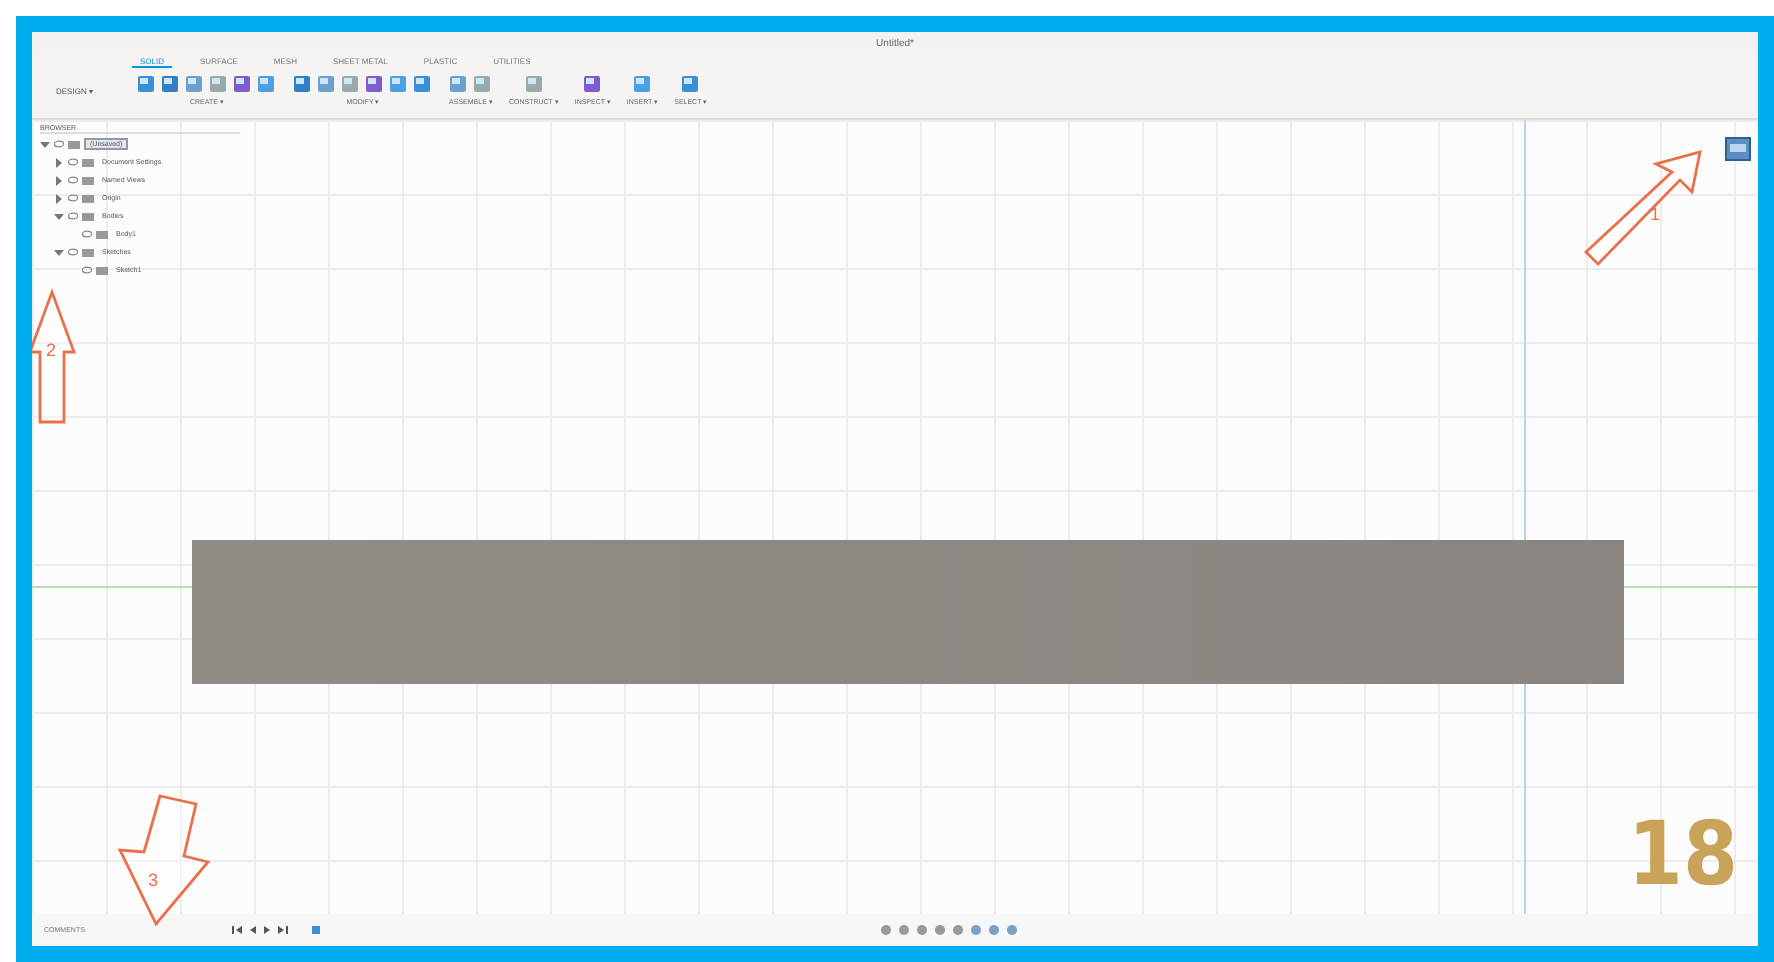 The height and width of the screenshot is (962, 1774). What do you see at coordinates (1682, 855) in the screenshot?
I see `page-number: 18` at bounding box center [1682, 855].